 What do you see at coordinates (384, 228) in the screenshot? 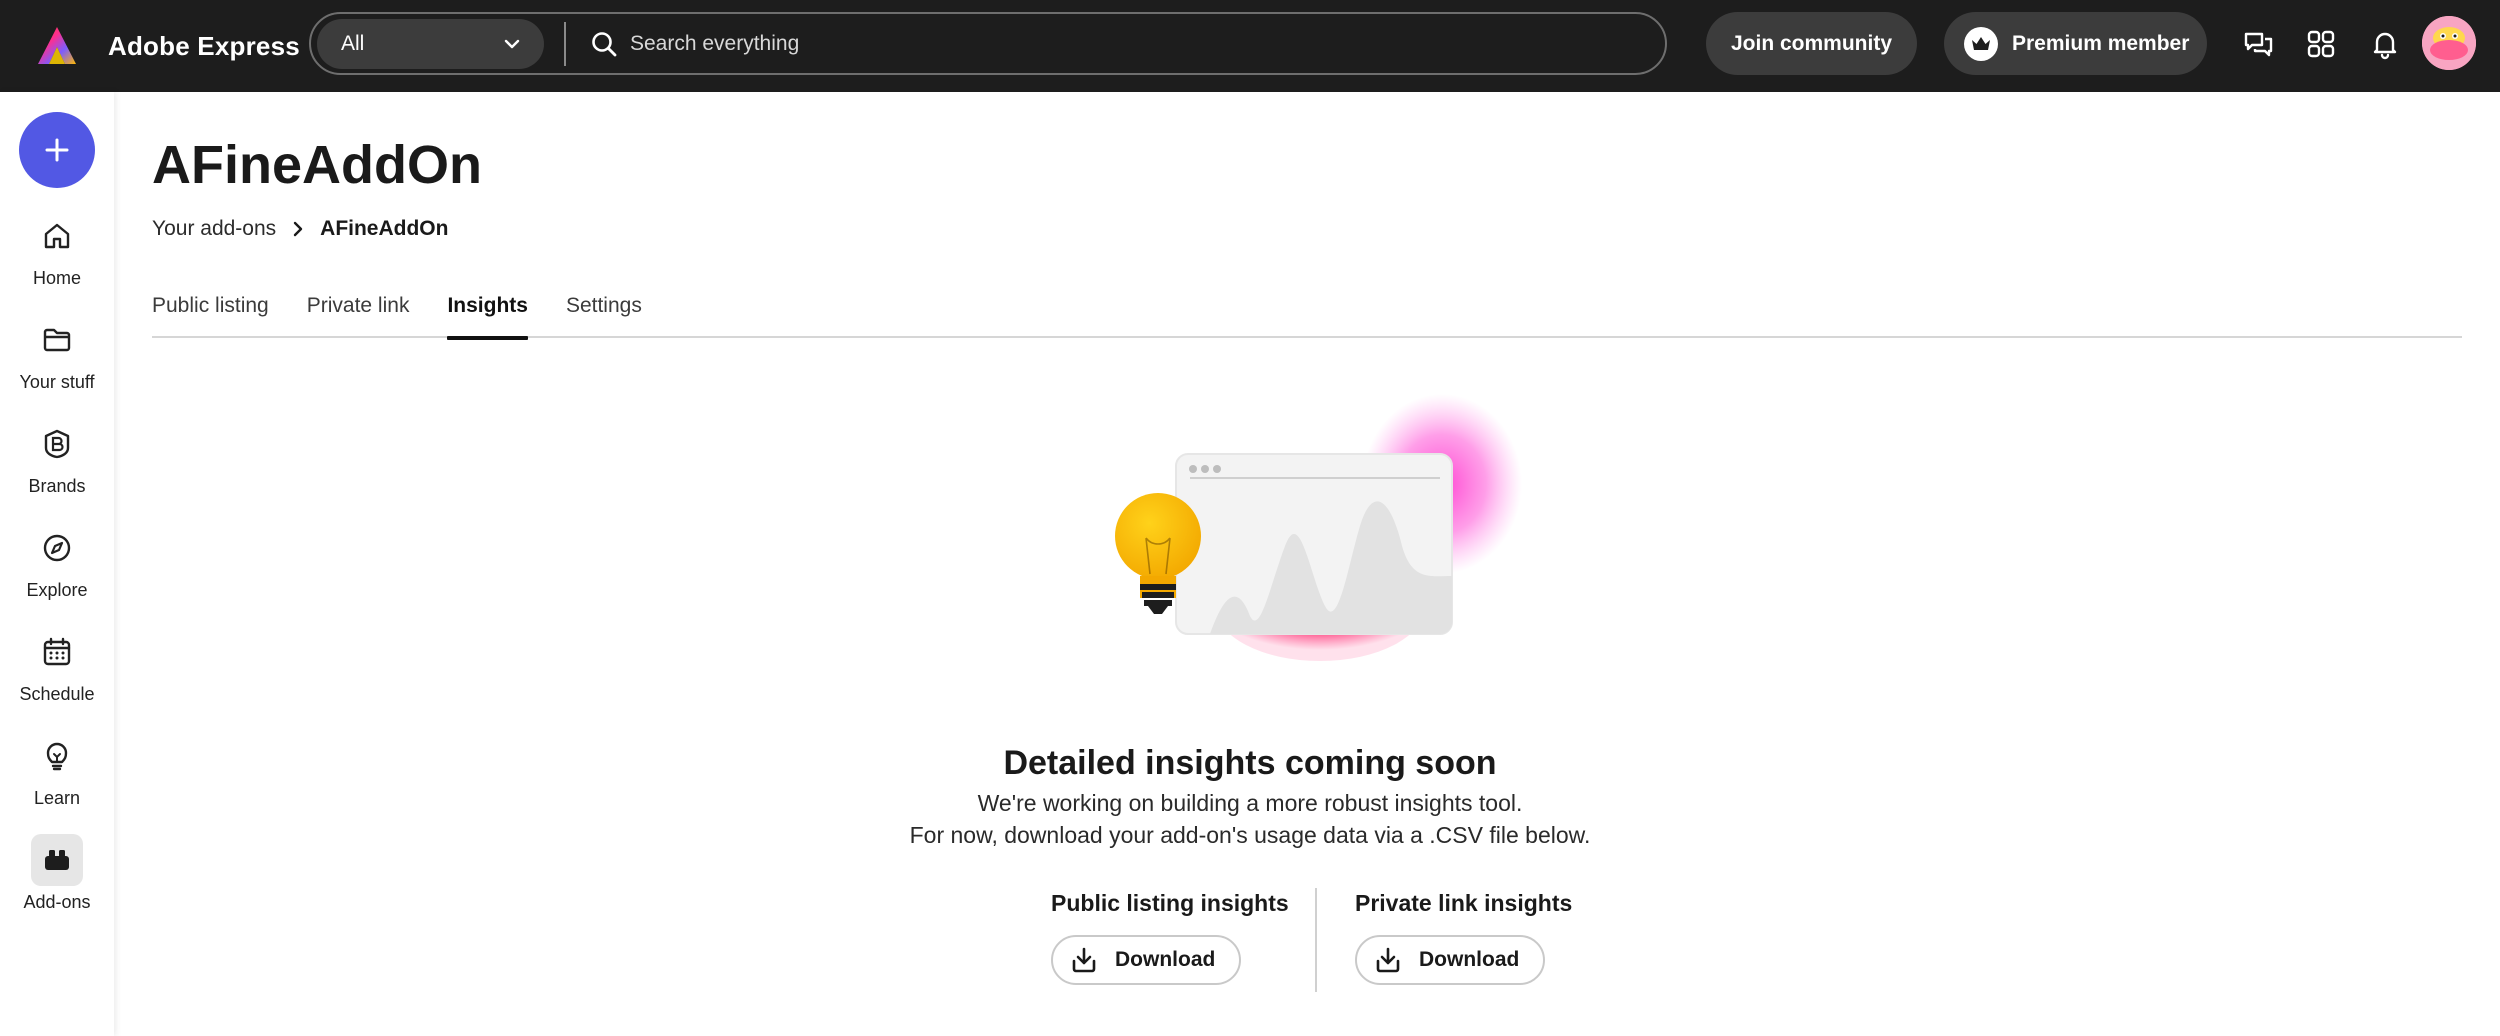
I see `breadcrumb-current: AFineAddOn` at bounding box center [384, 228].